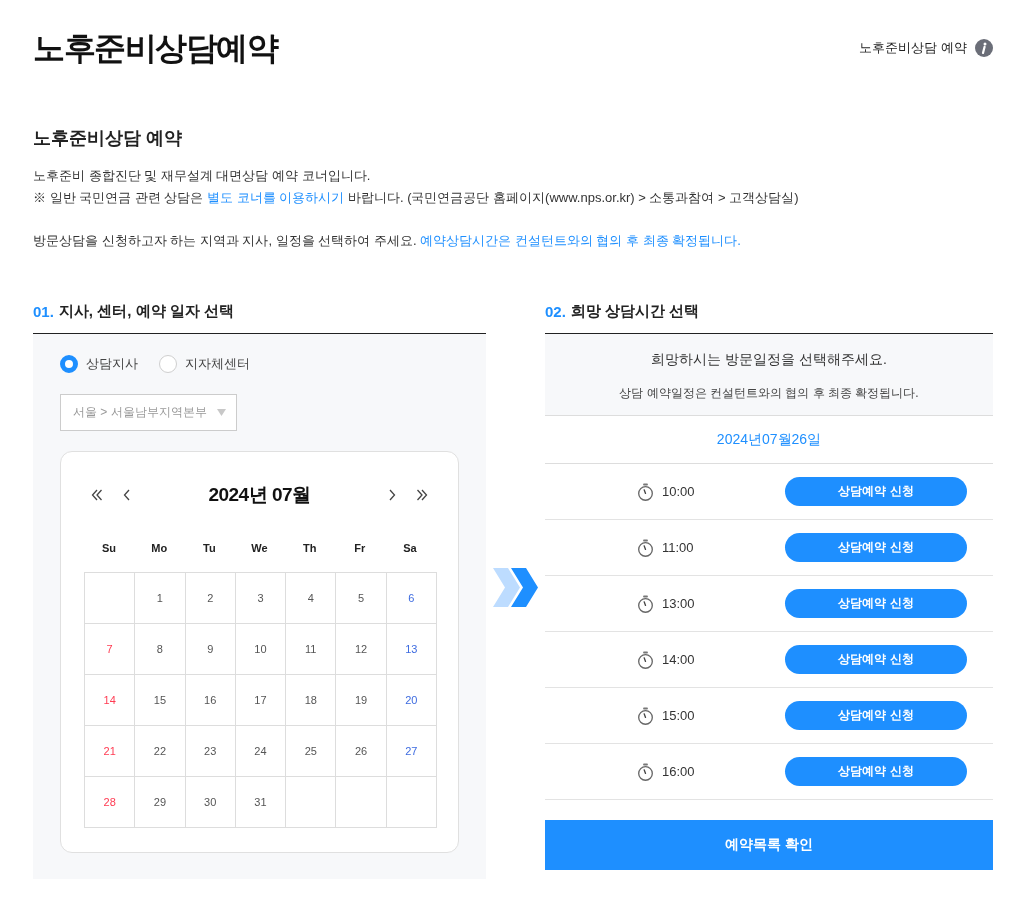  Describe the element at coordinates (913, 48) in the screenshot. I see `breadcrumb-label: 노후준비상담 예약` at that location.